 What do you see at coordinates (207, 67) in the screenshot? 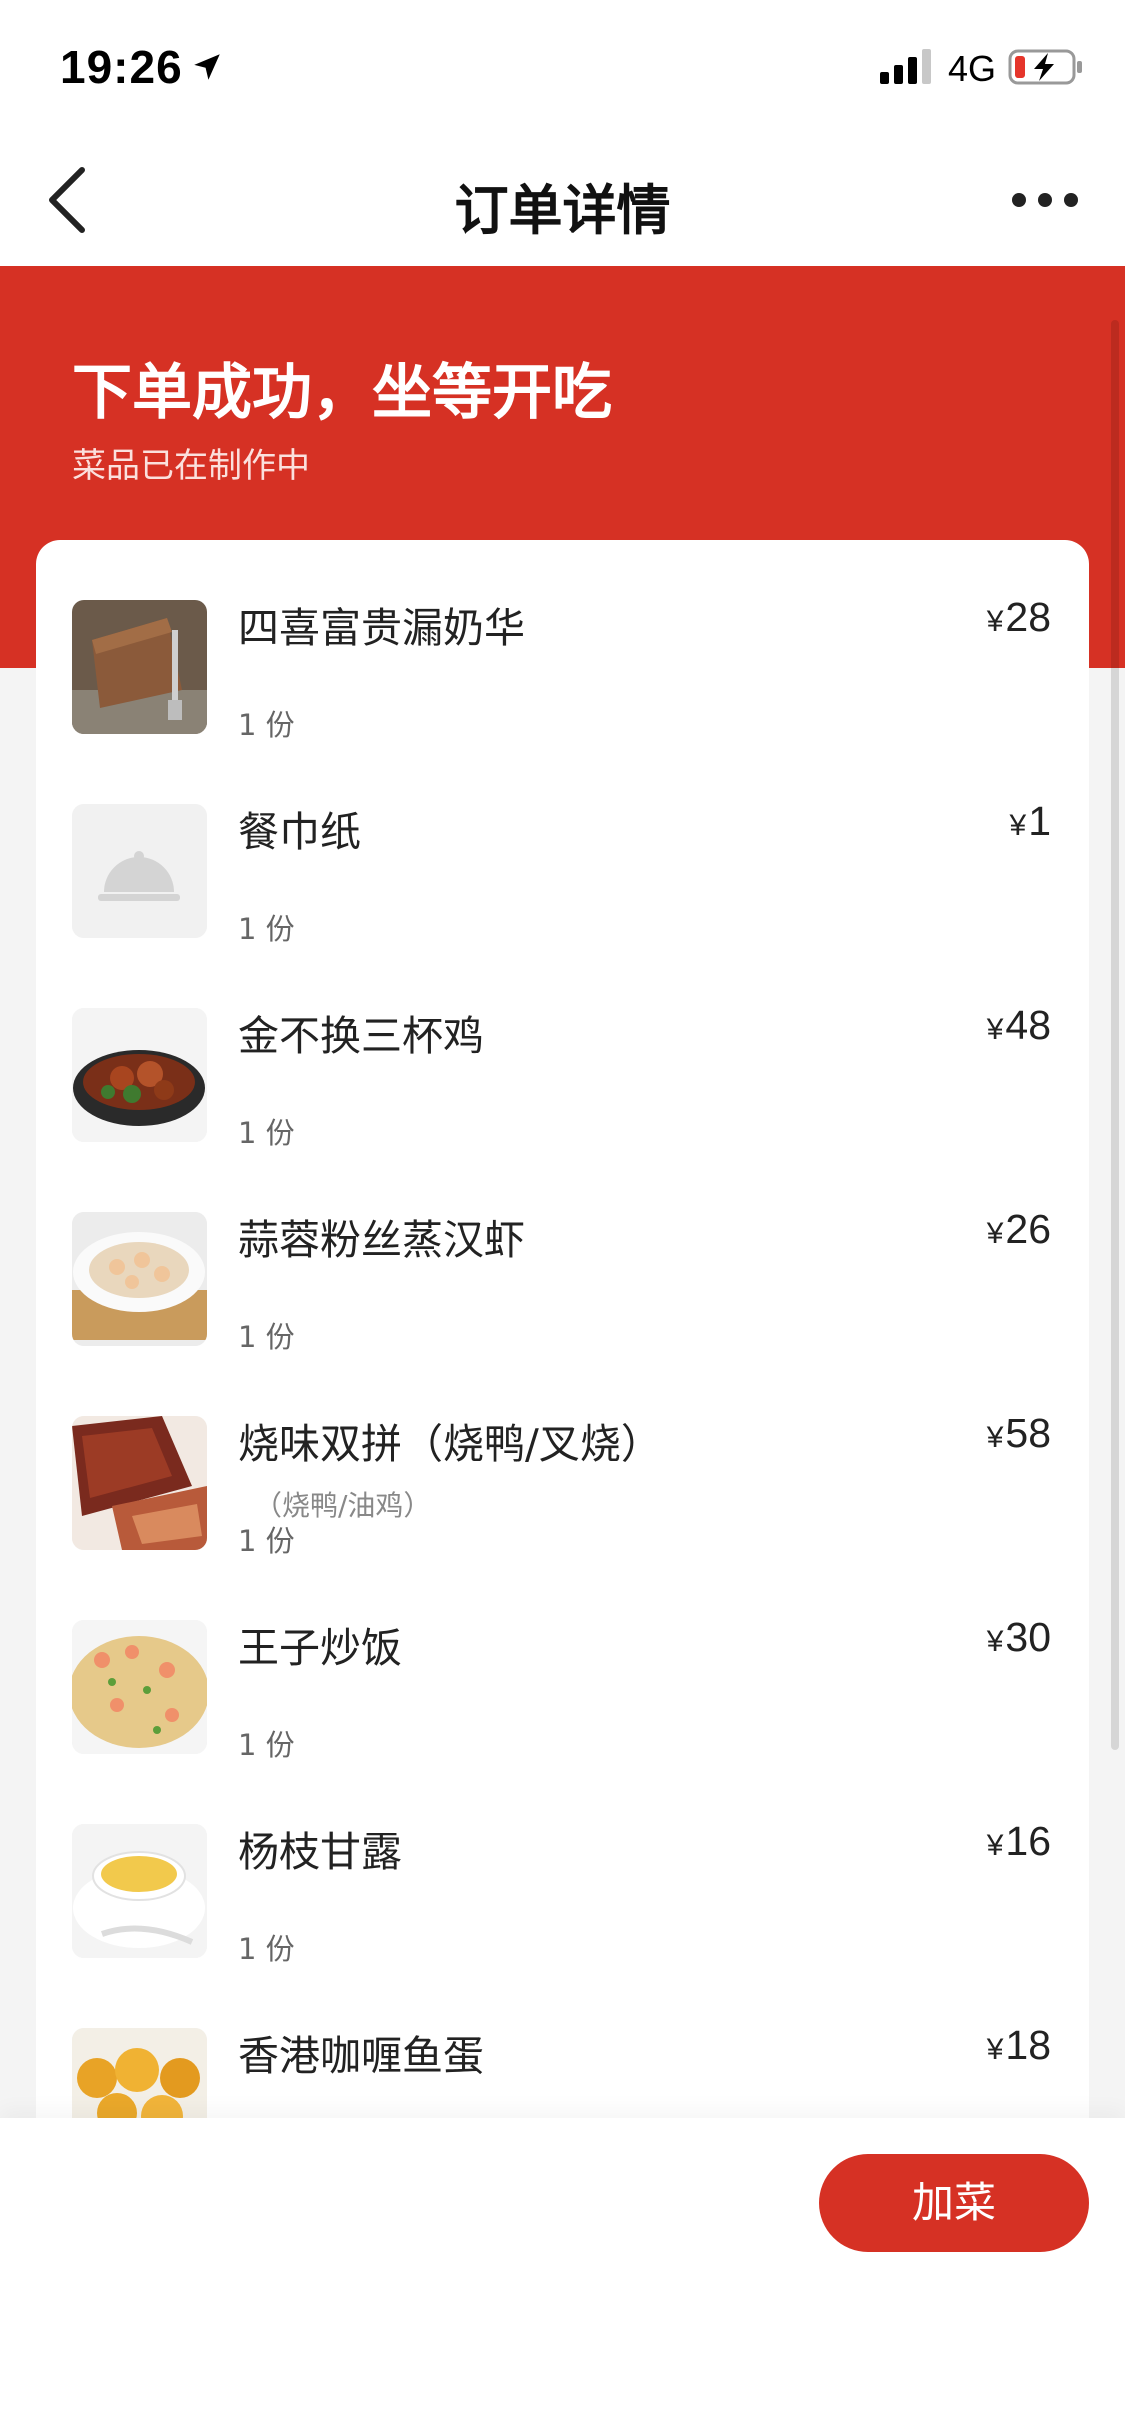
I see `location-arrow-icon` at bounding box center [207, 67].